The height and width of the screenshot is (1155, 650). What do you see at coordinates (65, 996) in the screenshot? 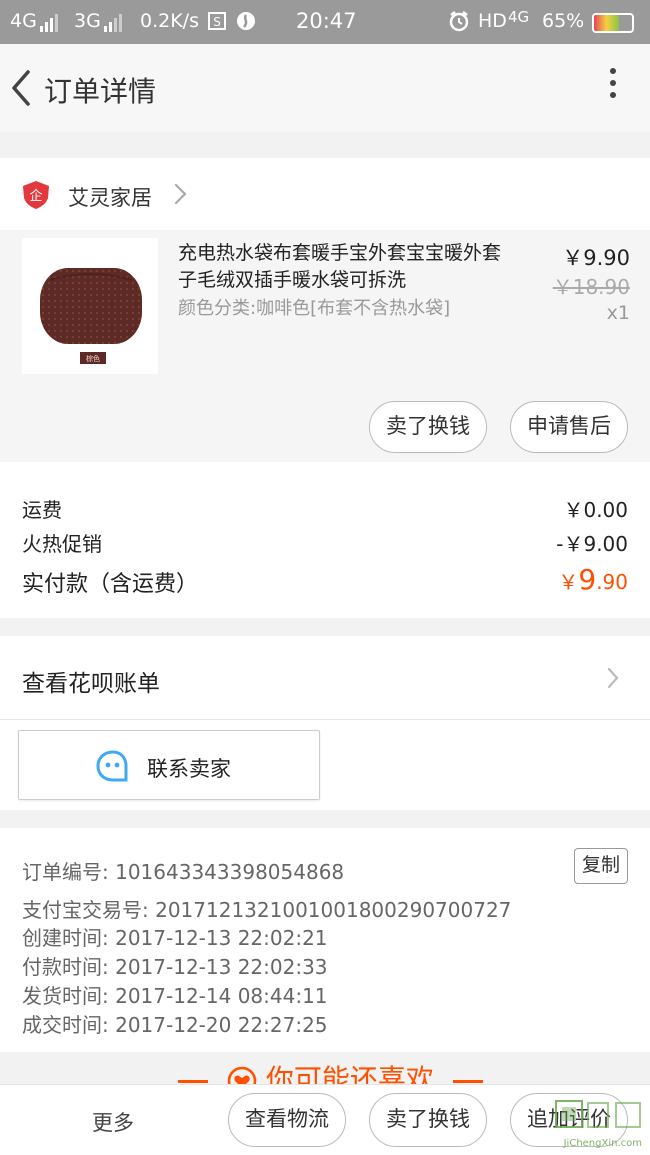
I see `info-label: 发货时间:` at bounding box center [65, 996].